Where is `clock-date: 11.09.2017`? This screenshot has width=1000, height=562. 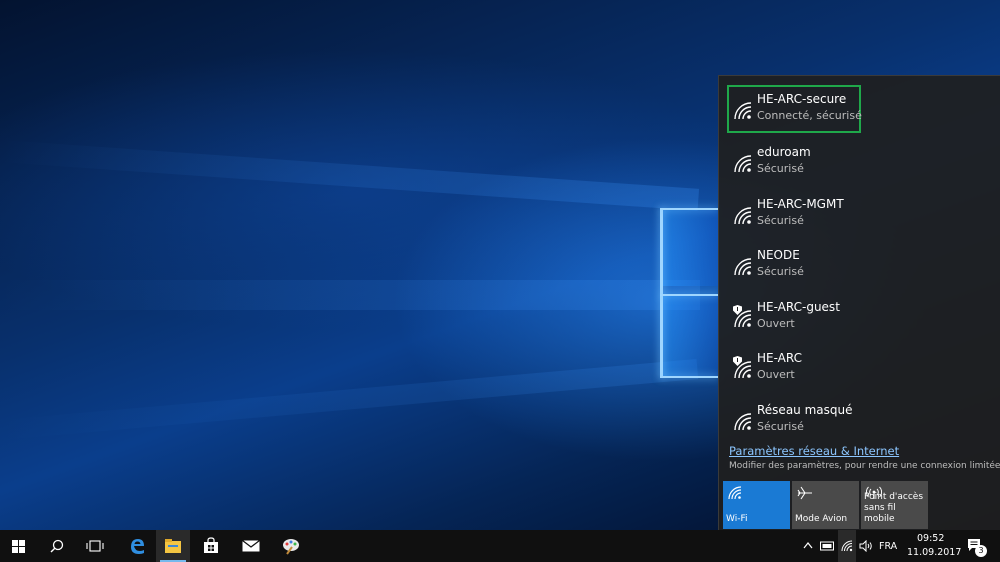
clock-date: 11.09.2017 is located at coordinates (934, 552).